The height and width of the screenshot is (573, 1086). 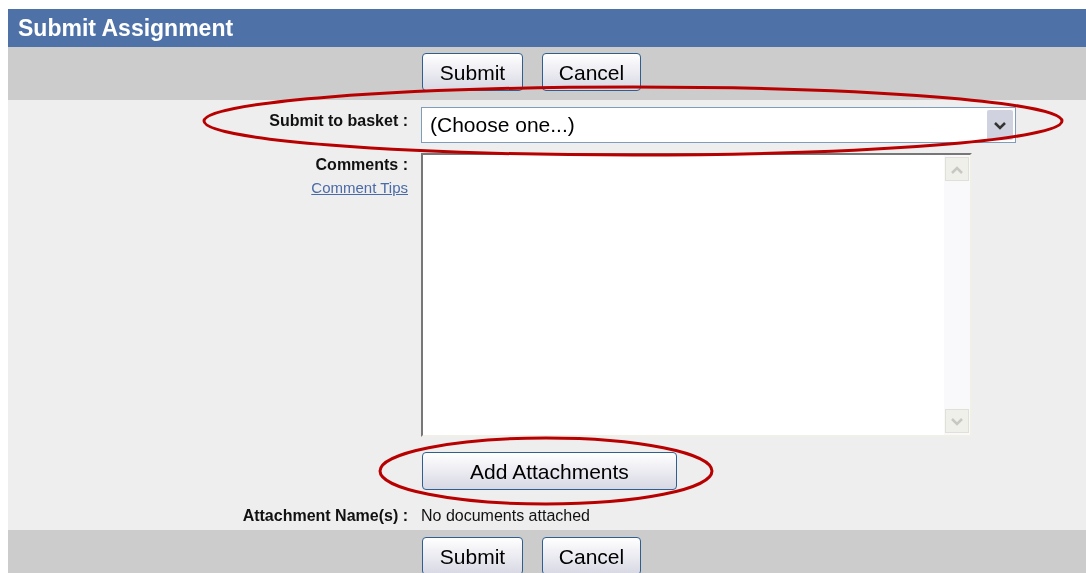 I want to click on field-label: Submit to basket :, so click(x=338, y=120).